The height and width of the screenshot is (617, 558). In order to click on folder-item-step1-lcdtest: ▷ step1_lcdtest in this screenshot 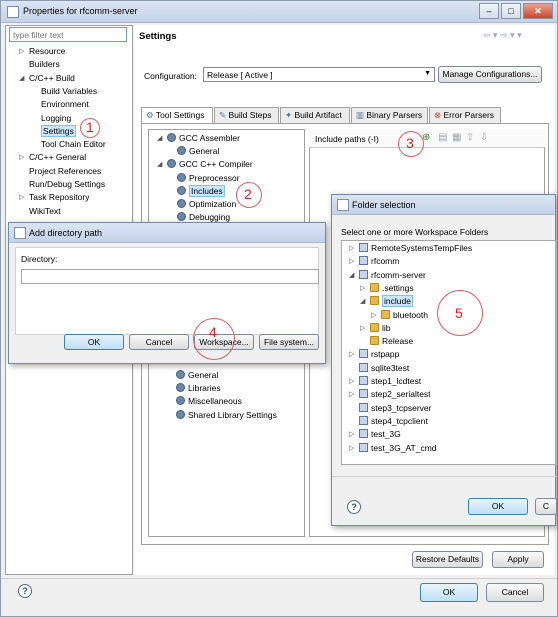, I will do `click(385, 381)`.